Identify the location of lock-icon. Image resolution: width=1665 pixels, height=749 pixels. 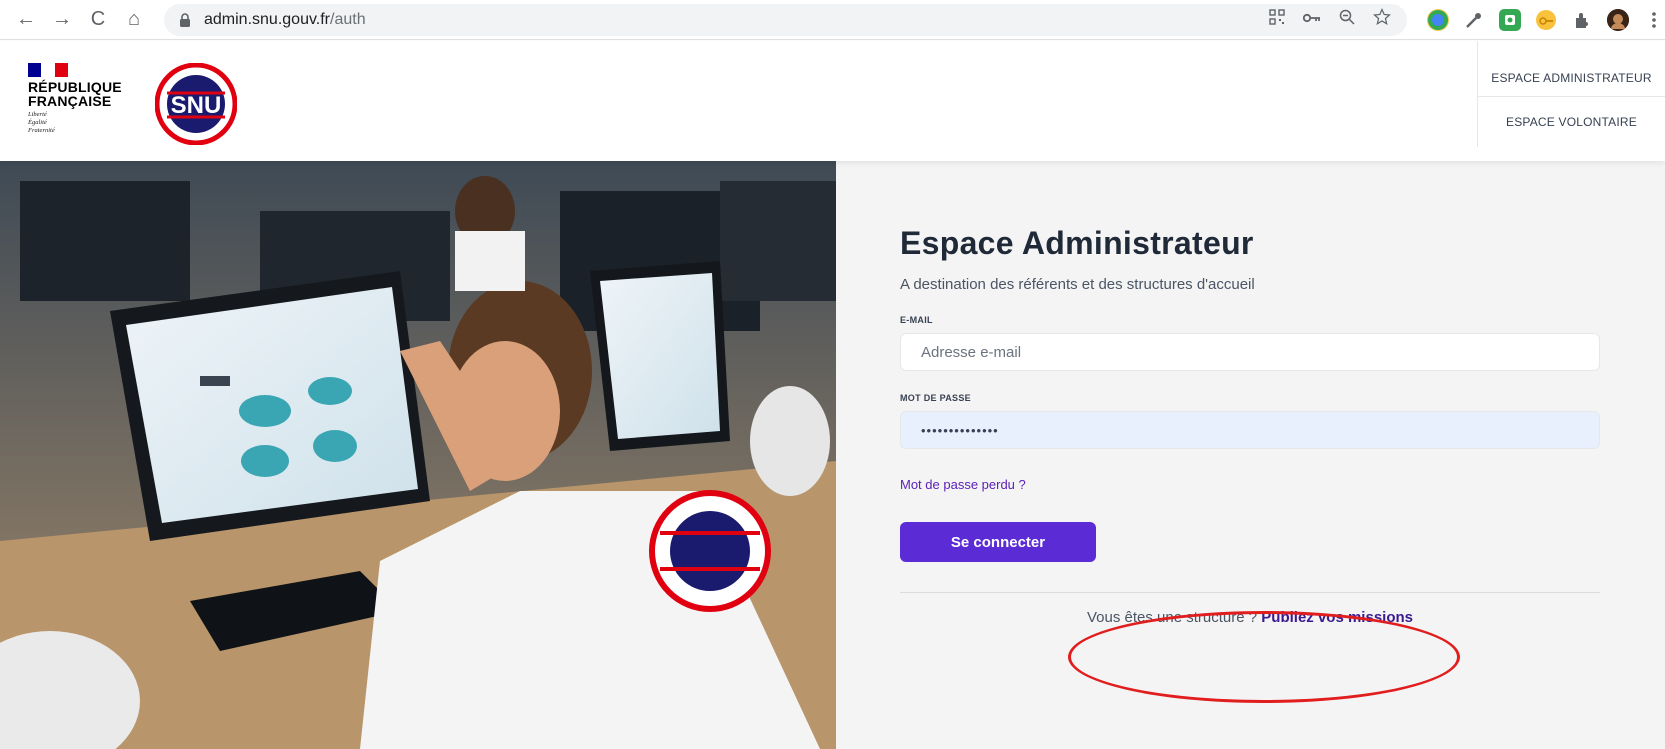
(185, 19).